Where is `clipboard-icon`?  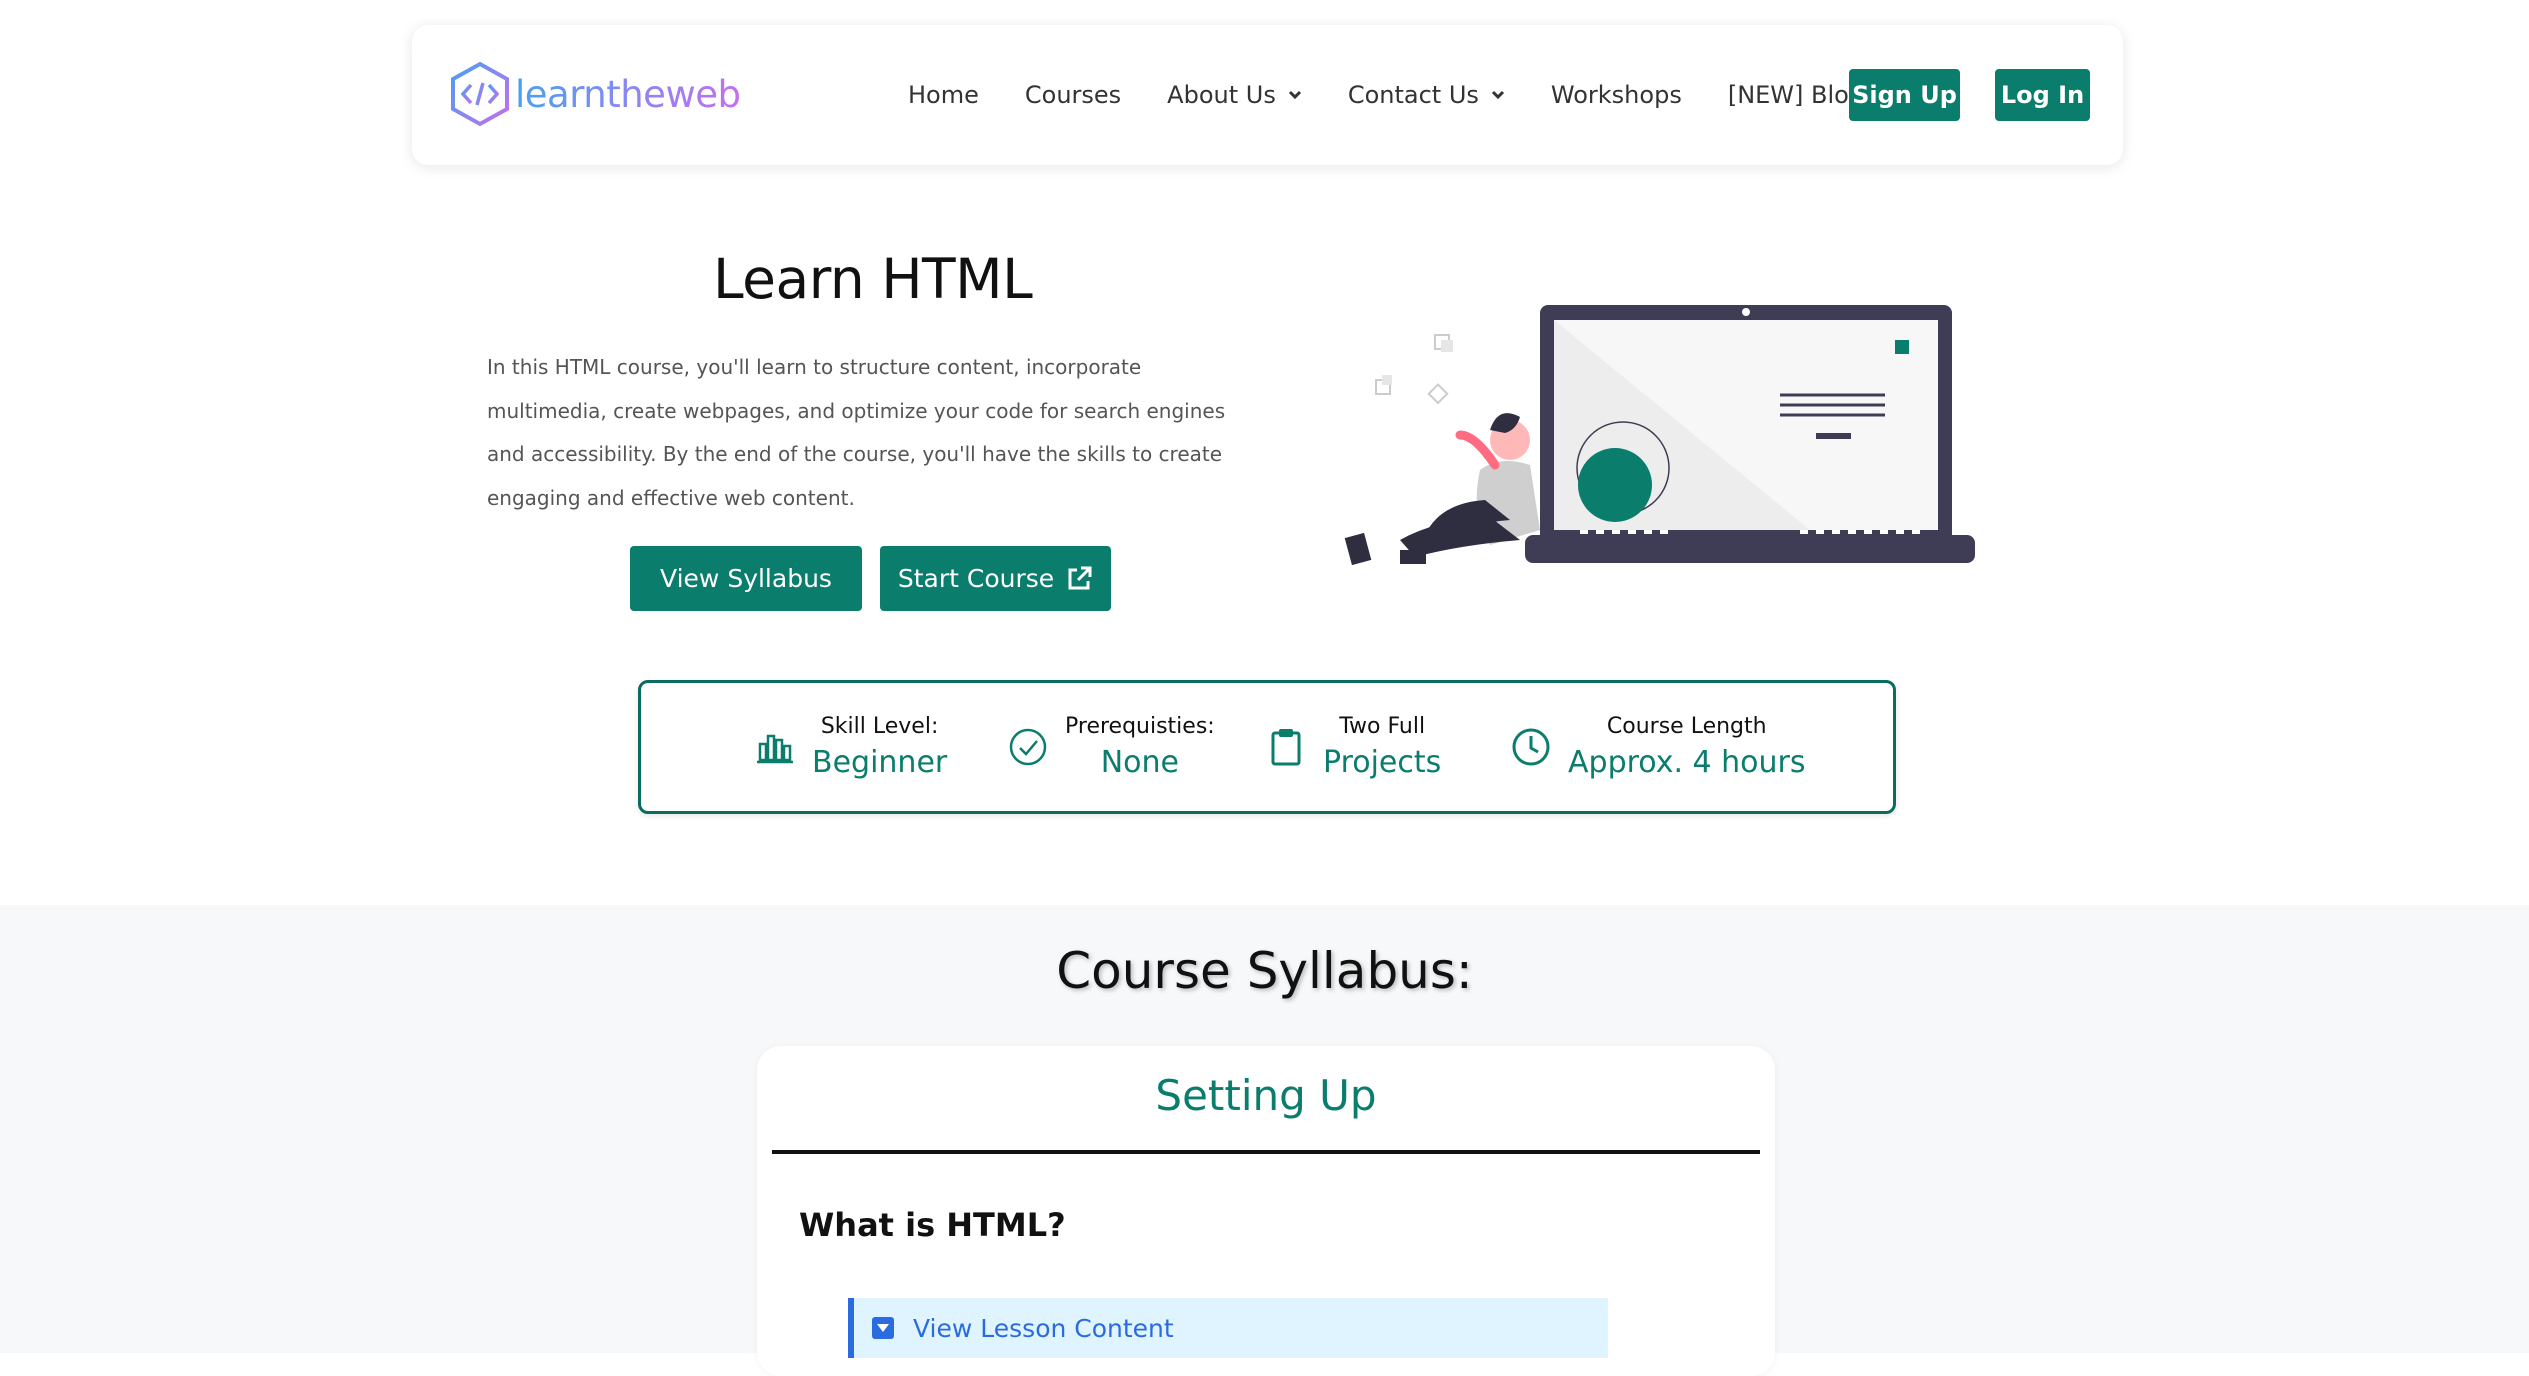
clipboard-icon is located at coordinates (1286, 747).